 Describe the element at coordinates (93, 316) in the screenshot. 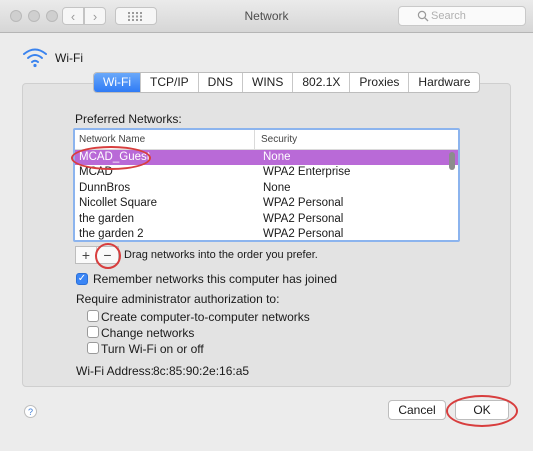

I see `create-networks-checkbox` at that location.